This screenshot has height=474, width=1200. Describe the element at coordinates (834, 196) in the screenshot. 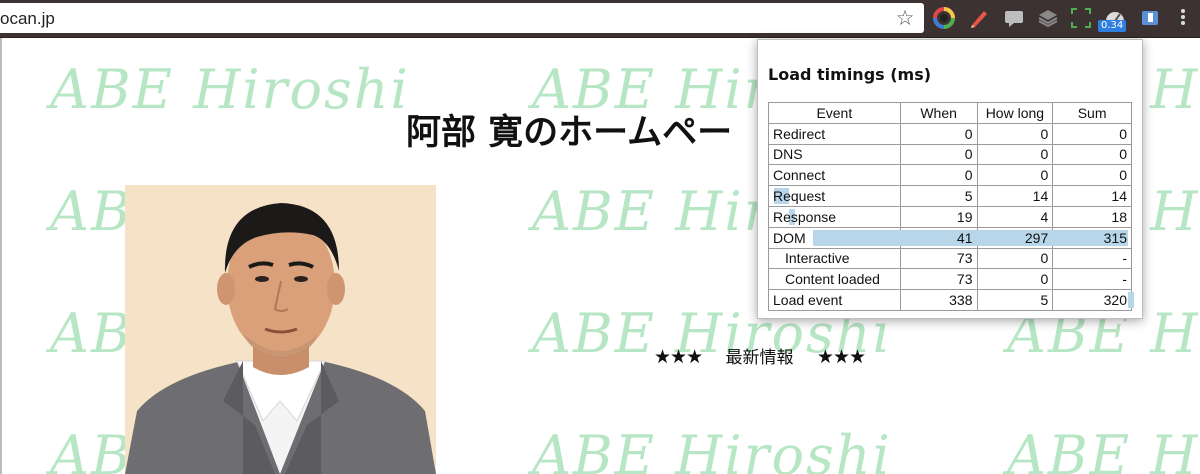

I see `cell-event: Request` at that location.